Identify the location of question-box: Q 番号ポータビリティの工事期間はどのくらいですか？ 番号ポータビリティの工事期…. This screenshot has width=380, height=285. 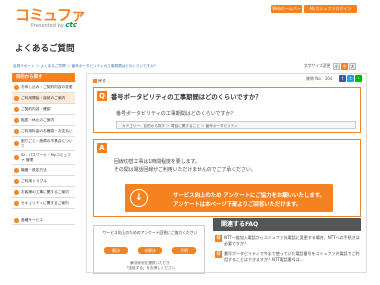
(227, 110).